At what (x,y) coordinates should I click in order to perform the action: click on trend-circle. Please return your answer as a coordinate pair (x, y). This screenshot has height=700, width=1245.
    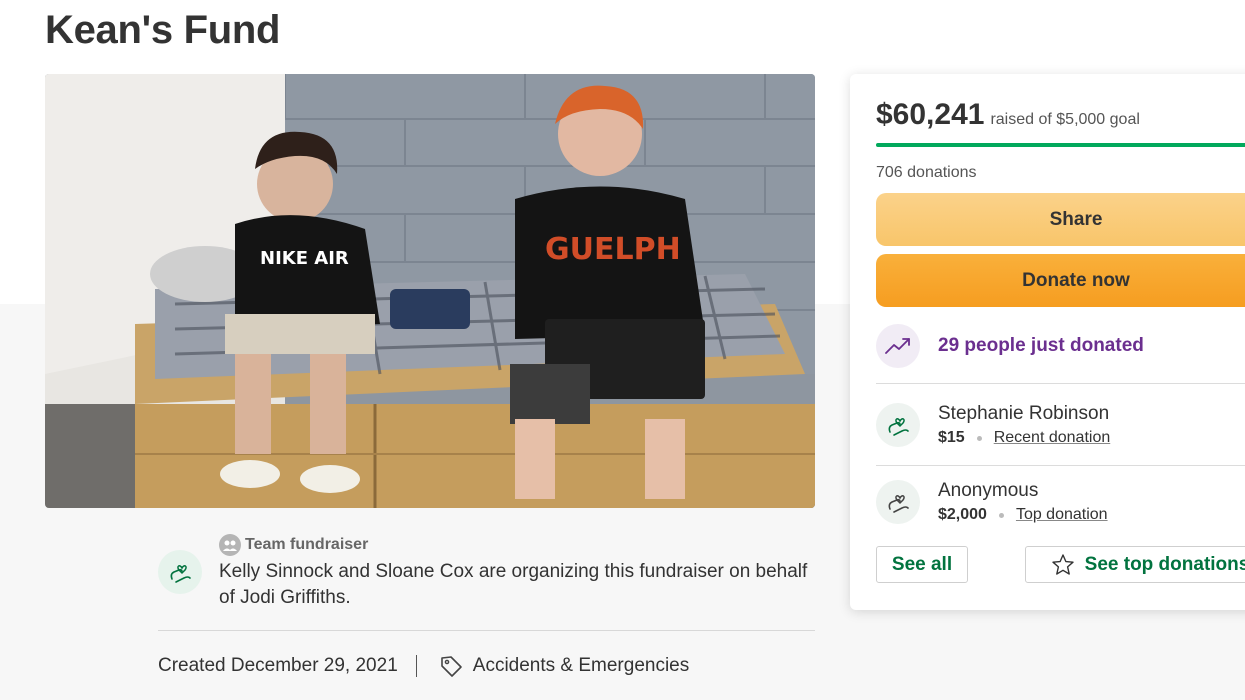
    Looking at the image, I should click on (898, 346).